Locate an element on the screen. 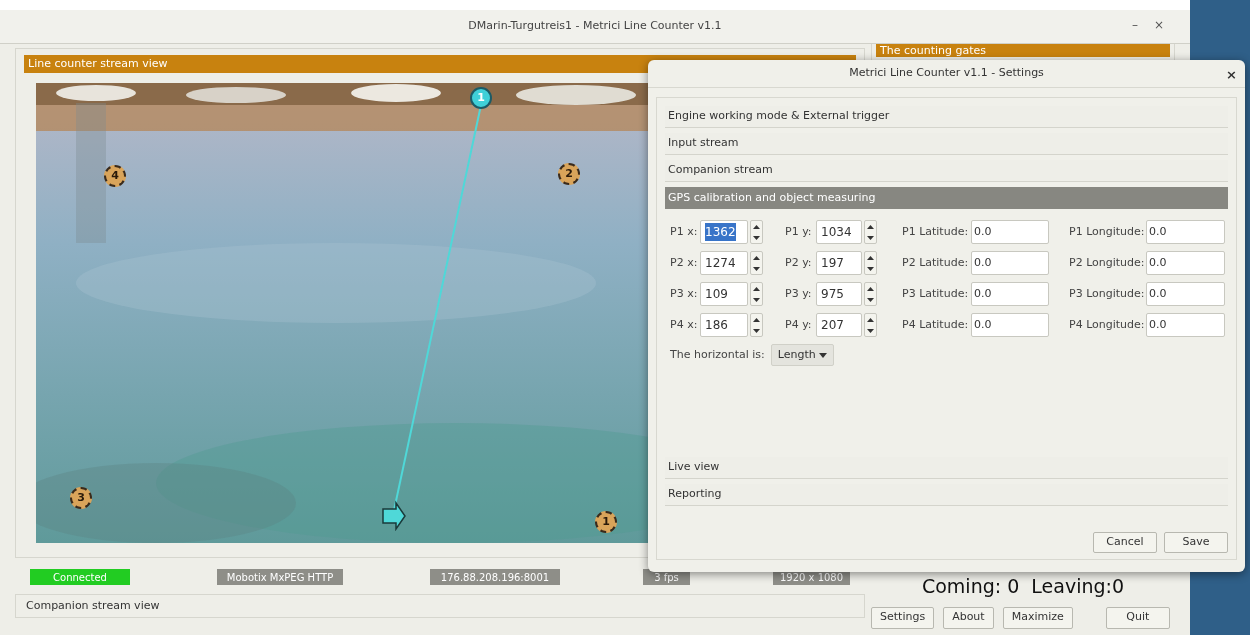 The height and width of the screenshot is (635, 1250). field-label: P1 Latitude: is located at coordinates (936, 231).